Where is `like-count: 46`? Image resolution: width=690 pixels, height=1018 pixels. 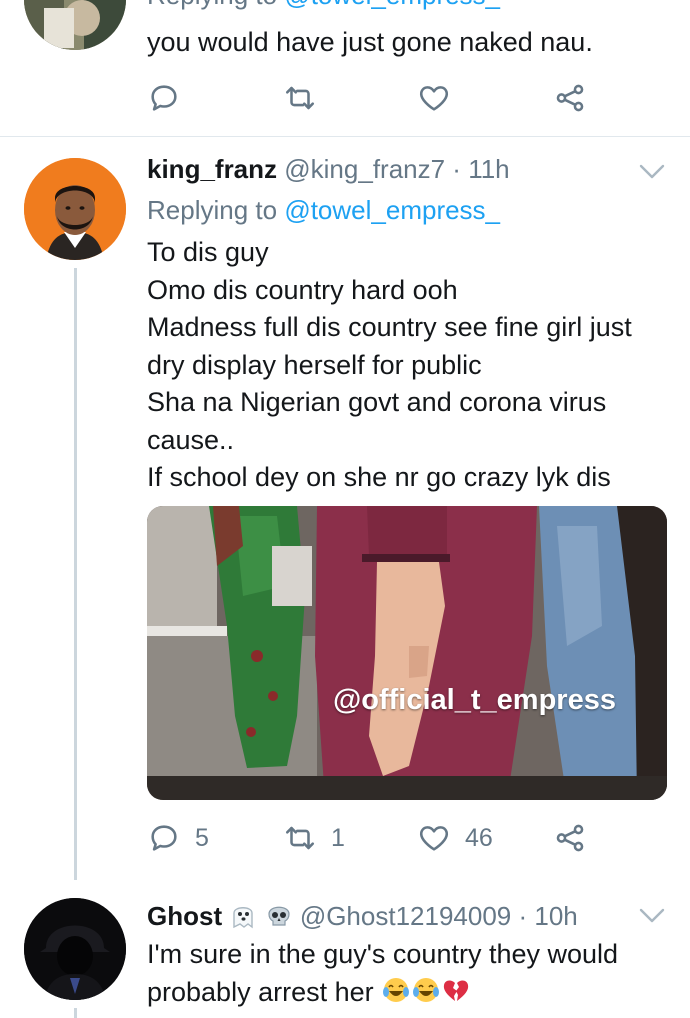
like-count: 46 is located at coordinates (479, 837).